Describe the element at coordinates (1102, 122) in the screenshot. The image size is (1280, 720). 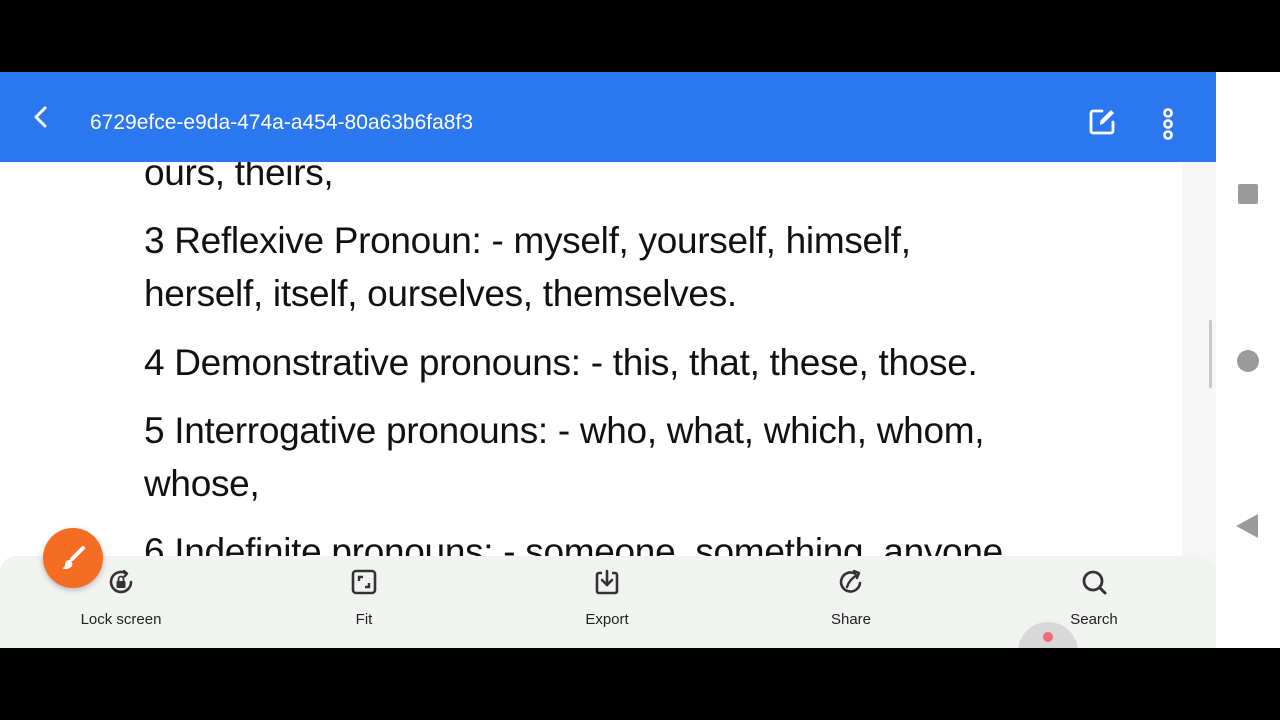
I see `edit-icon` at that location.